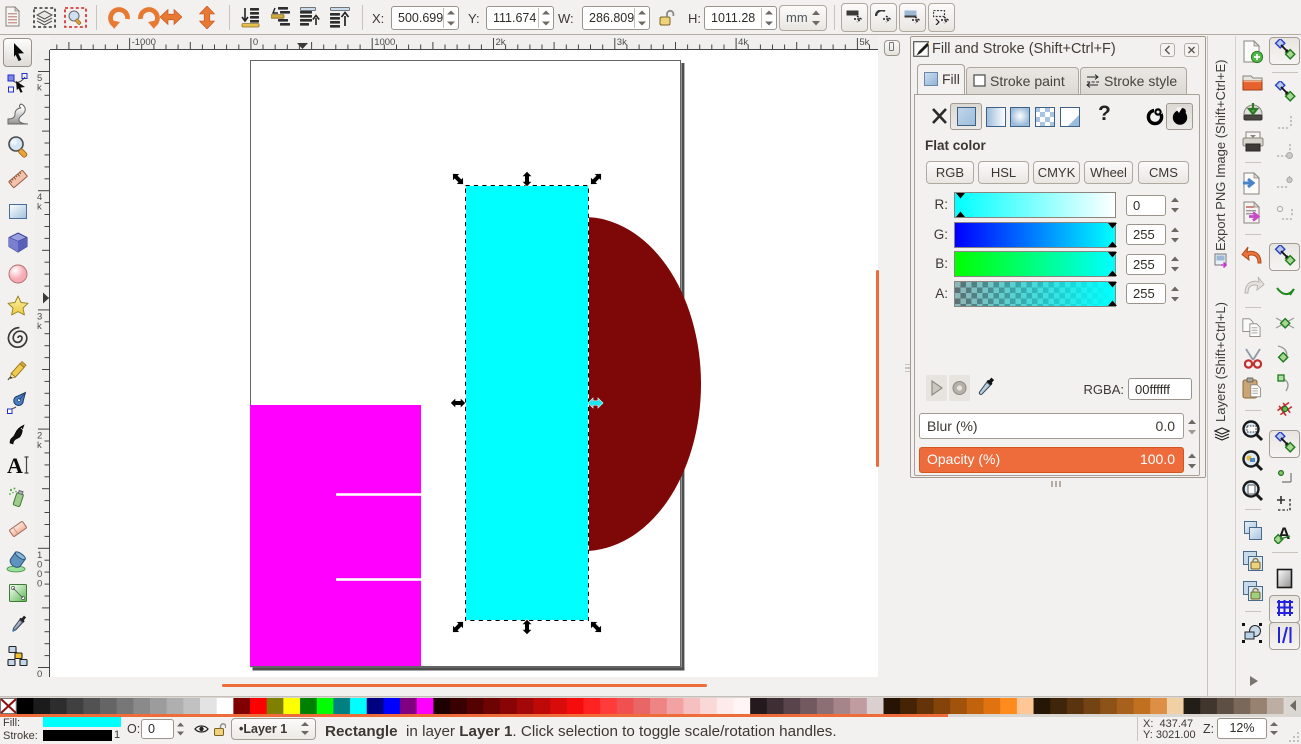  Describe the element at coordinates (743, 42) in the screenshot. I see `svg-text: 4k` at that location.